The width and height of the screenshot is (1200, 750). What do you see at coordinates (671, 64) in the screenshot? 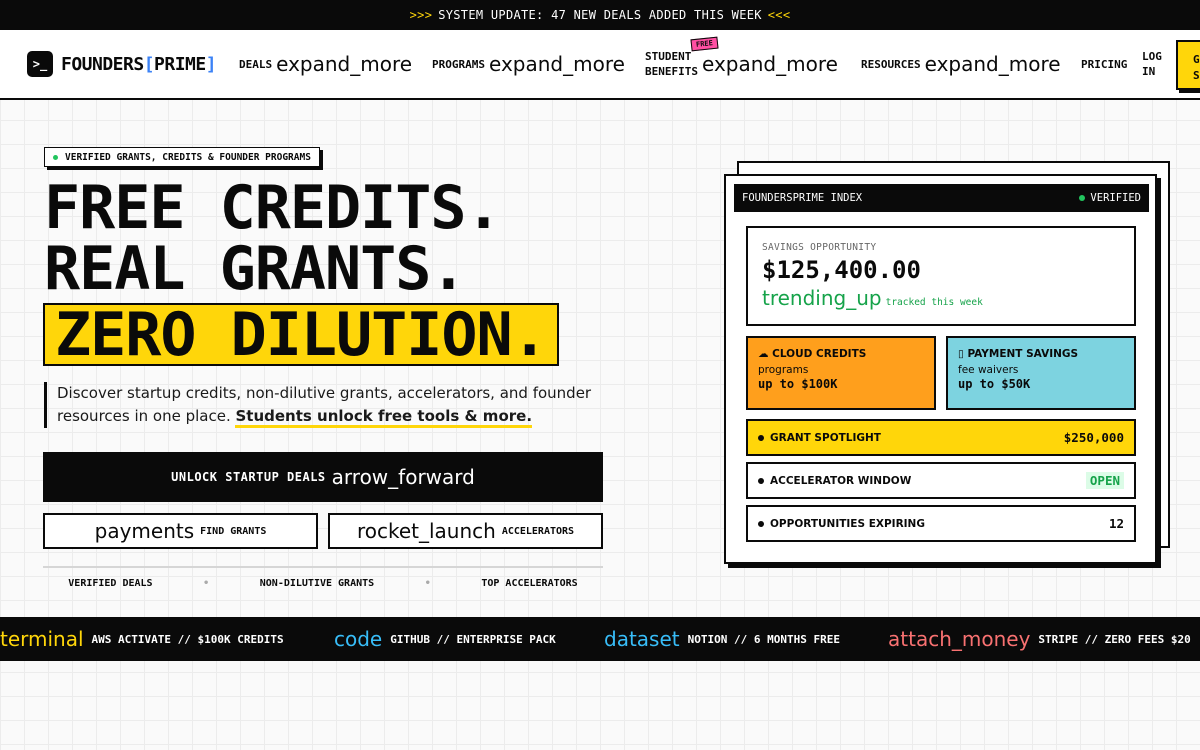
I see `nav-student-benefits-label: STUDENT BENEFITS` at bounding box center [671, 64].